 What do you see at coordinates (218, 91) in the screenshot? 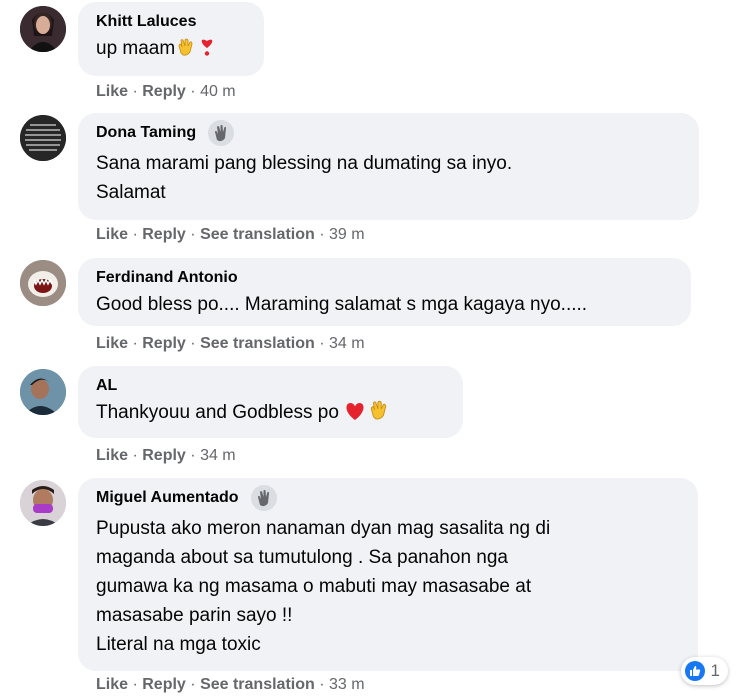
I see `timestamp: 40 m` at bounding box center [218, 91].